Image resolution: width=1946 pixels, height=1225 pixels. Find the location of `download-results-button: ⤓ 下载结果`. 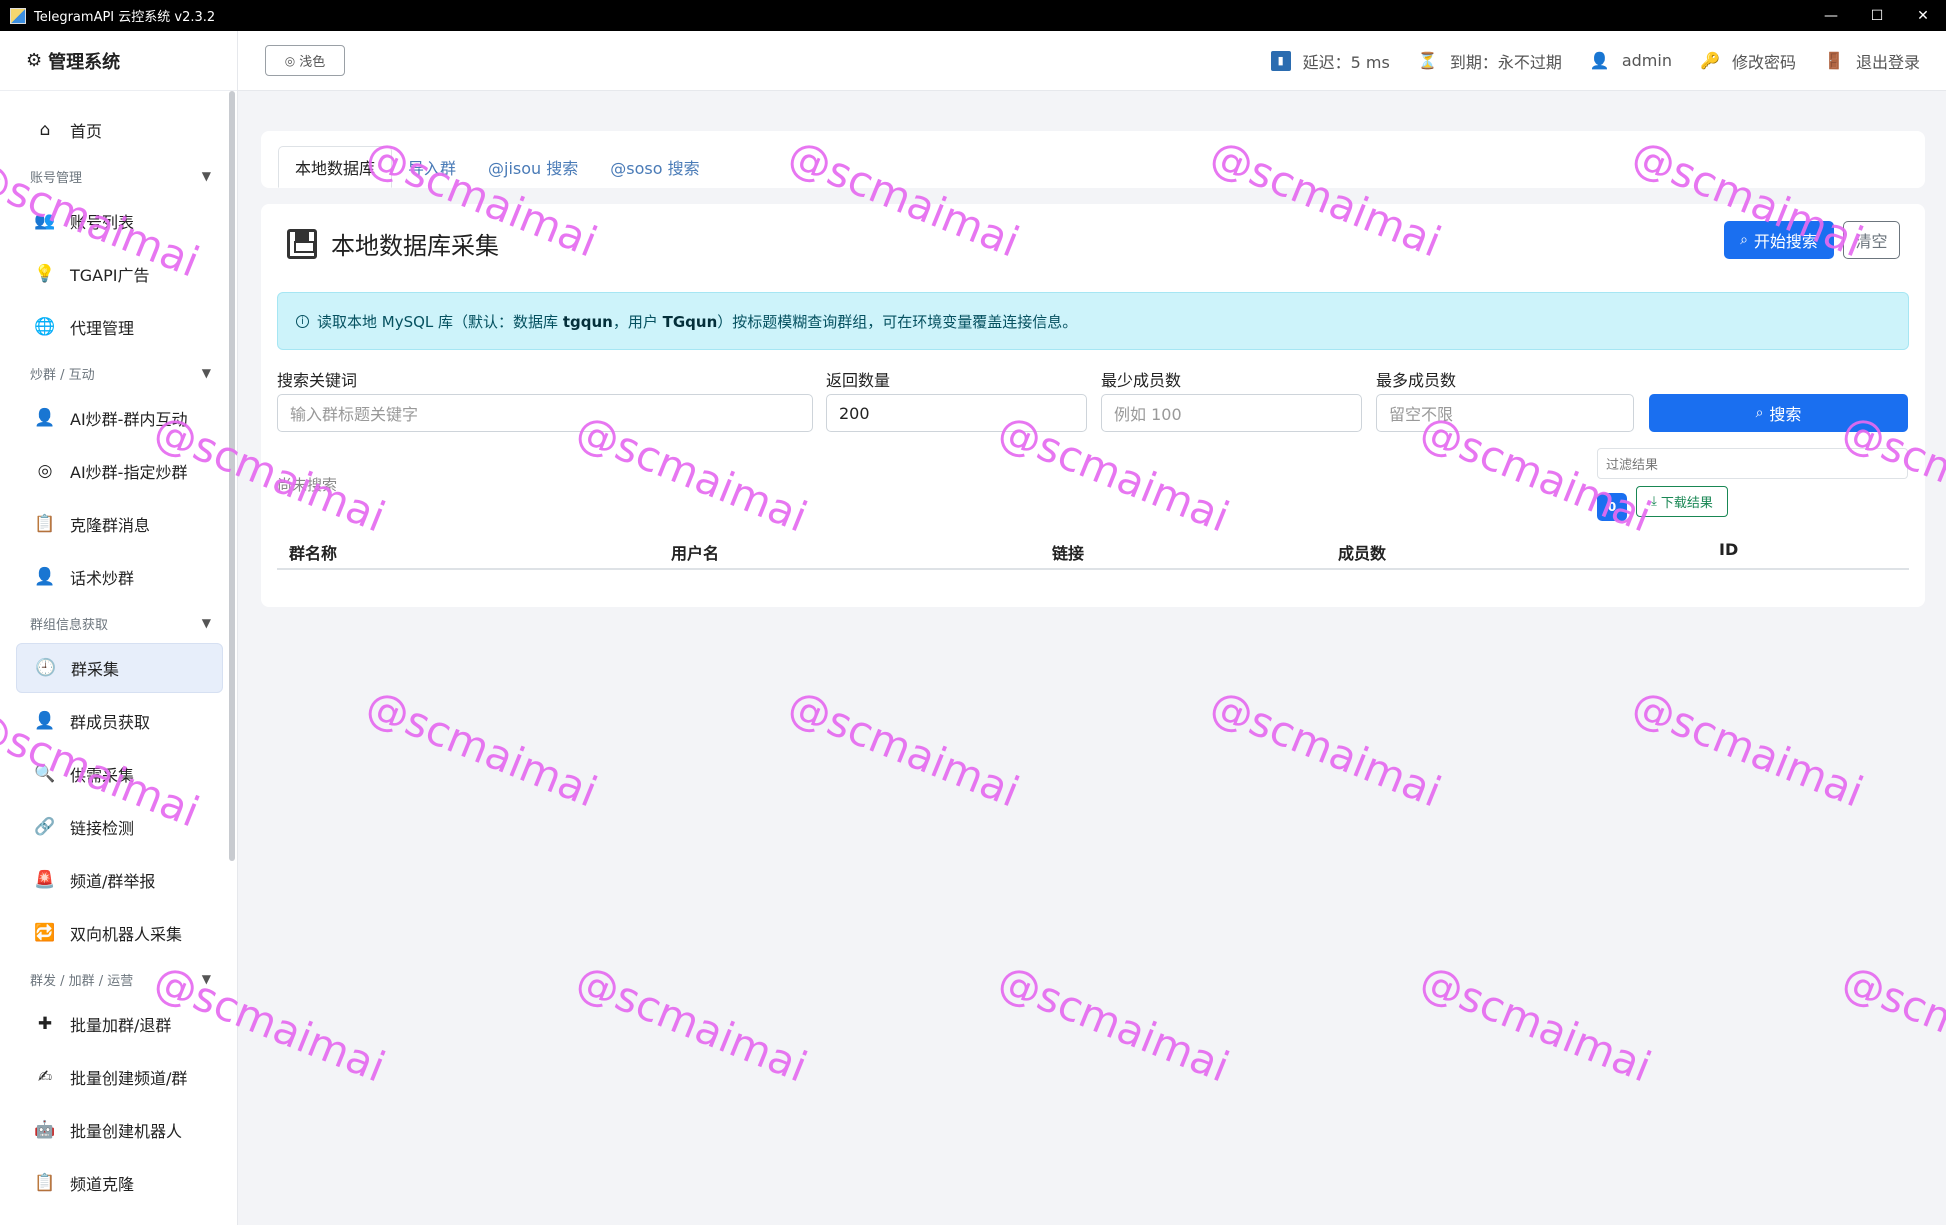

download-results-button: ⤓ 下载结果 is located at coordinates (1682, 501).